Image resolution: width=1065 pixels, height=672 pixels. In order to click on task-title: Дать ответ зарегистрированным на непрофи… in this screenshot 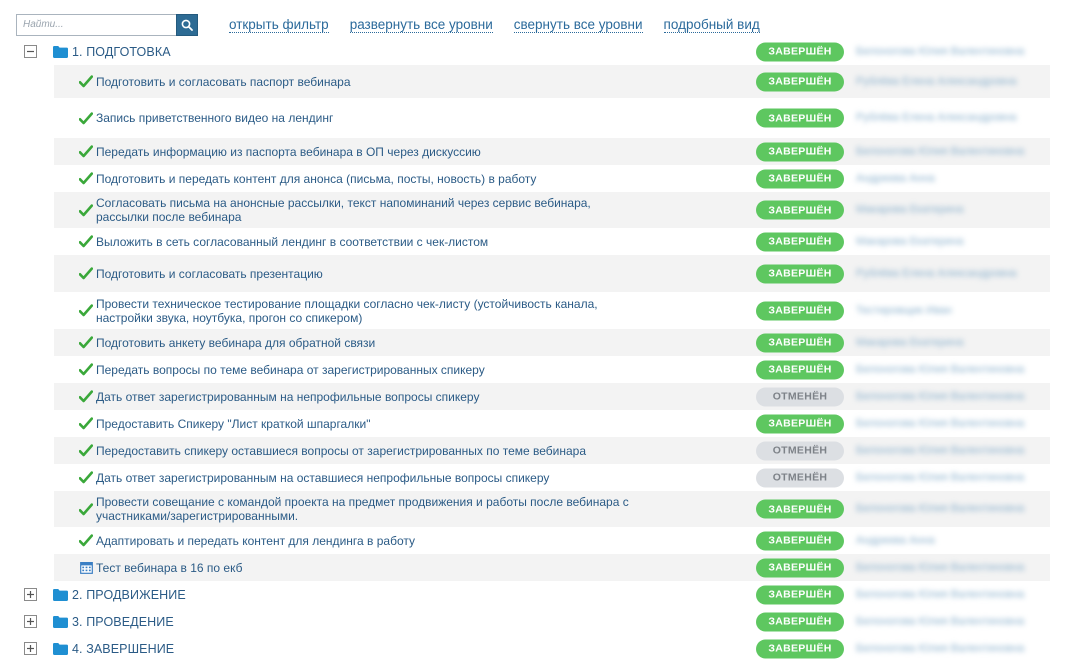, I will do `click(366, 397)`.